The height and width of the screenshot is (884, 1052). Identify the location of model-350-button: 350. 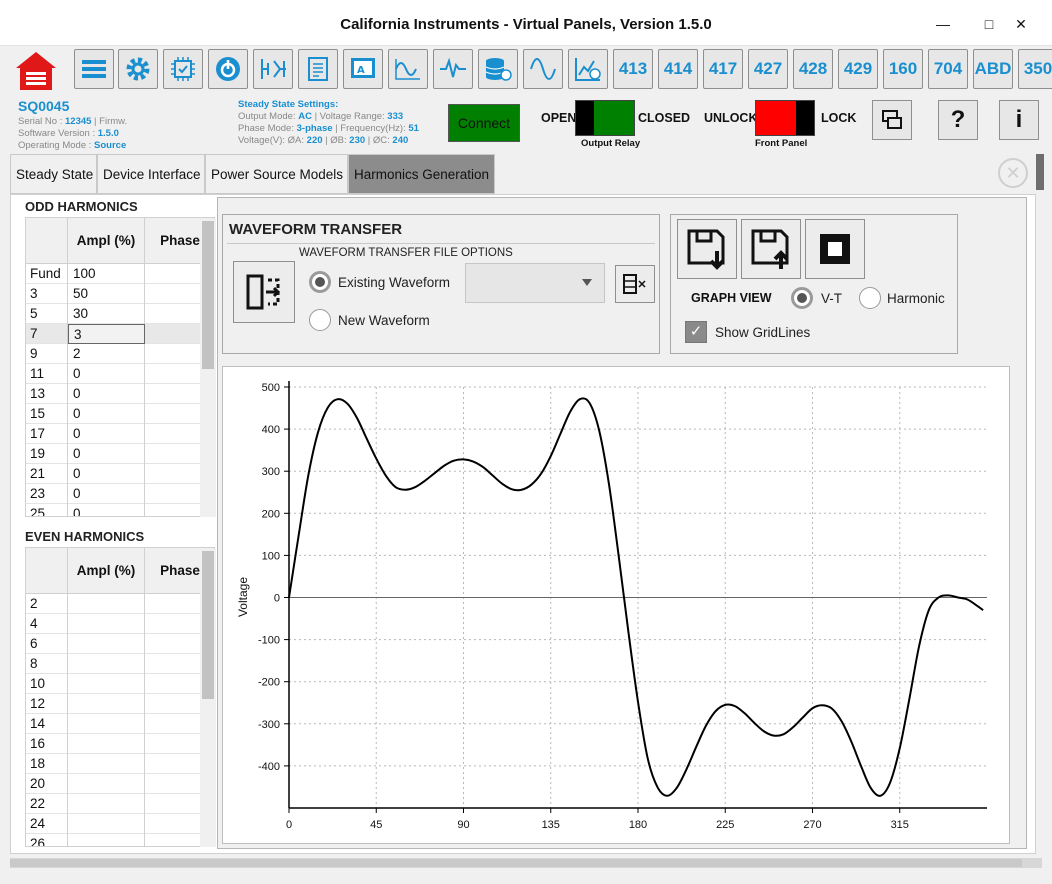
(1035, 69).